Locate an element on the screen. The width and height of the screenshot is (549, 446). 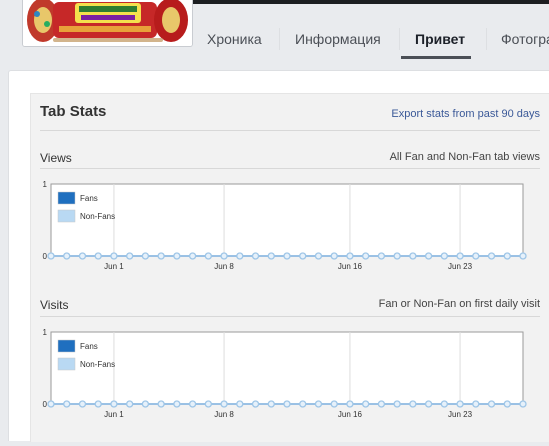
legend-swatch-non-fans is located at coordinates (66, 216).